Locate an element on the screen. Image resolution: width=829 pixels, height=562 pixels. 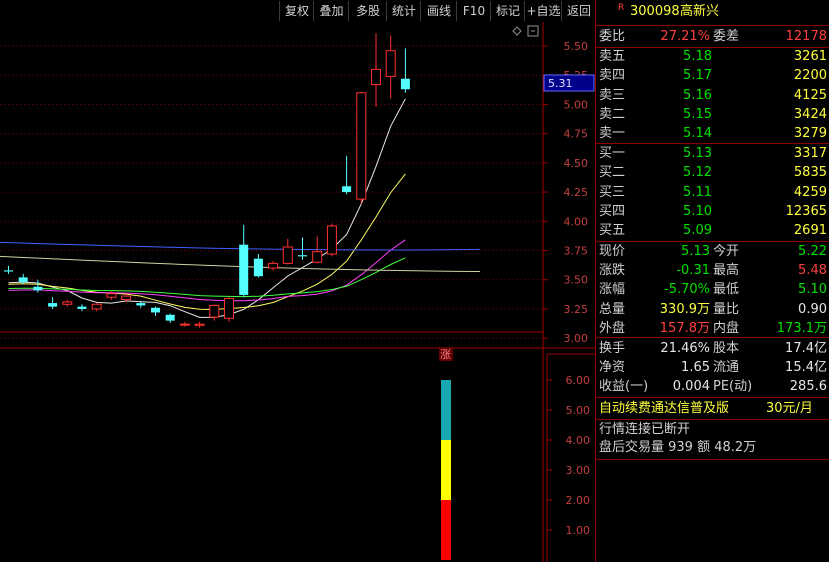
stat-value: 15.4亿 is located at coordinates (806, 368).